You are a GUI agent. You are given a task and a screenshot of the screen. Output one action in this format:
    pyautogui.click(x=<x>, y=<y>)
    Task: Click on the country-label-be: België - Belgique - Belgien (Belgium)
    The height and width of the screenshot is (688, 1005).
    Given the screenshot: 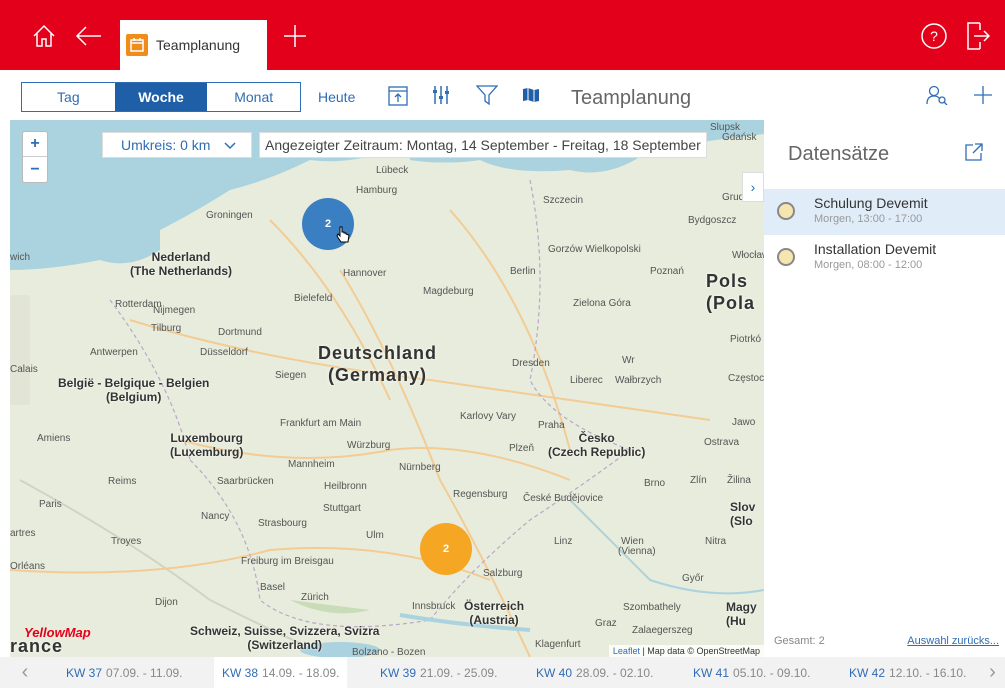 What is the action you would take?
    pyautogui.click(x=134, y=390)
    